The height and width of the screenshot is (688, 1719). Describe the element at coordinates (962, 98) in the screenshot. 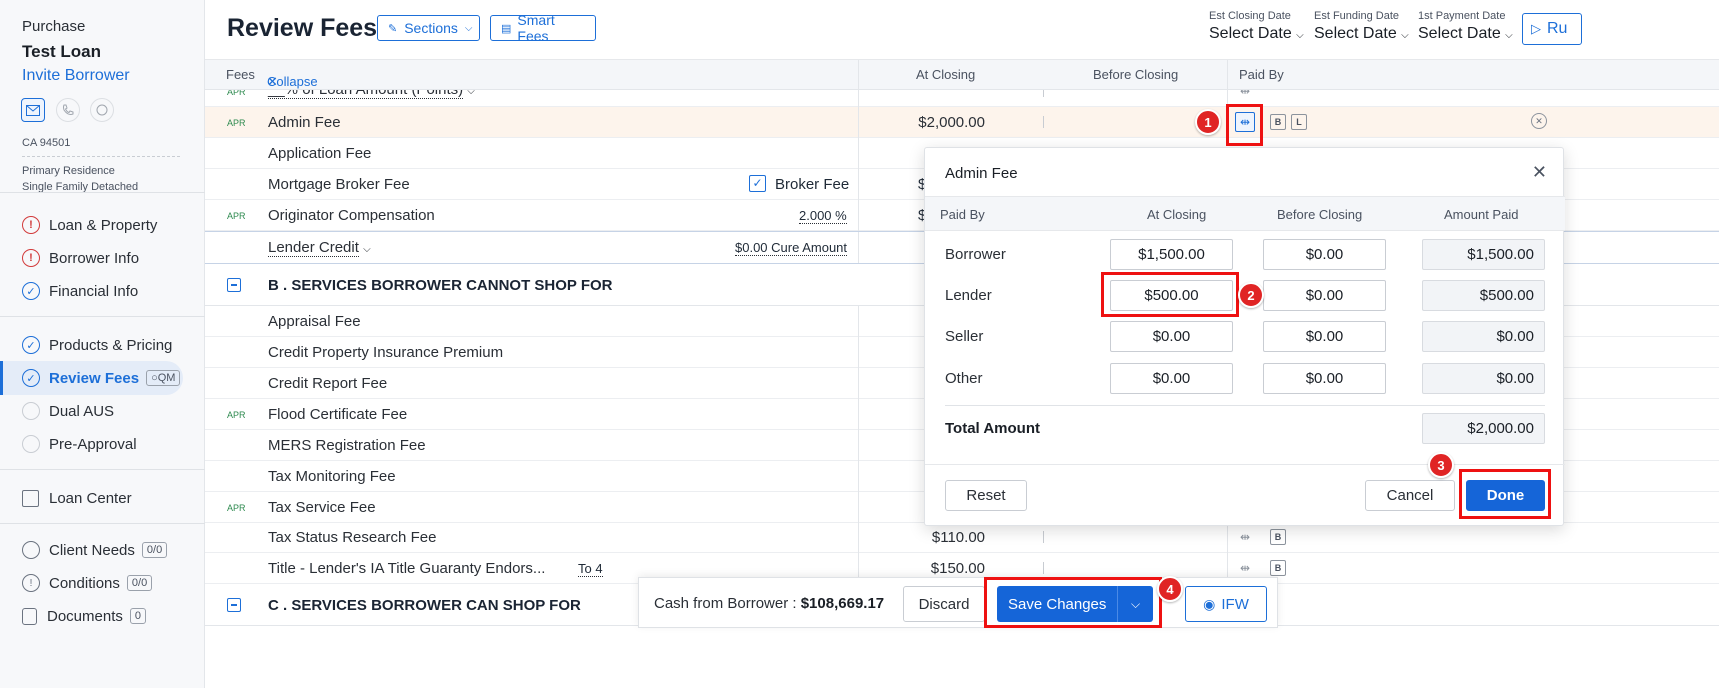

I see `table-row: APR __% of Loan Amount (Points) ⌵ ⇹` at that location.